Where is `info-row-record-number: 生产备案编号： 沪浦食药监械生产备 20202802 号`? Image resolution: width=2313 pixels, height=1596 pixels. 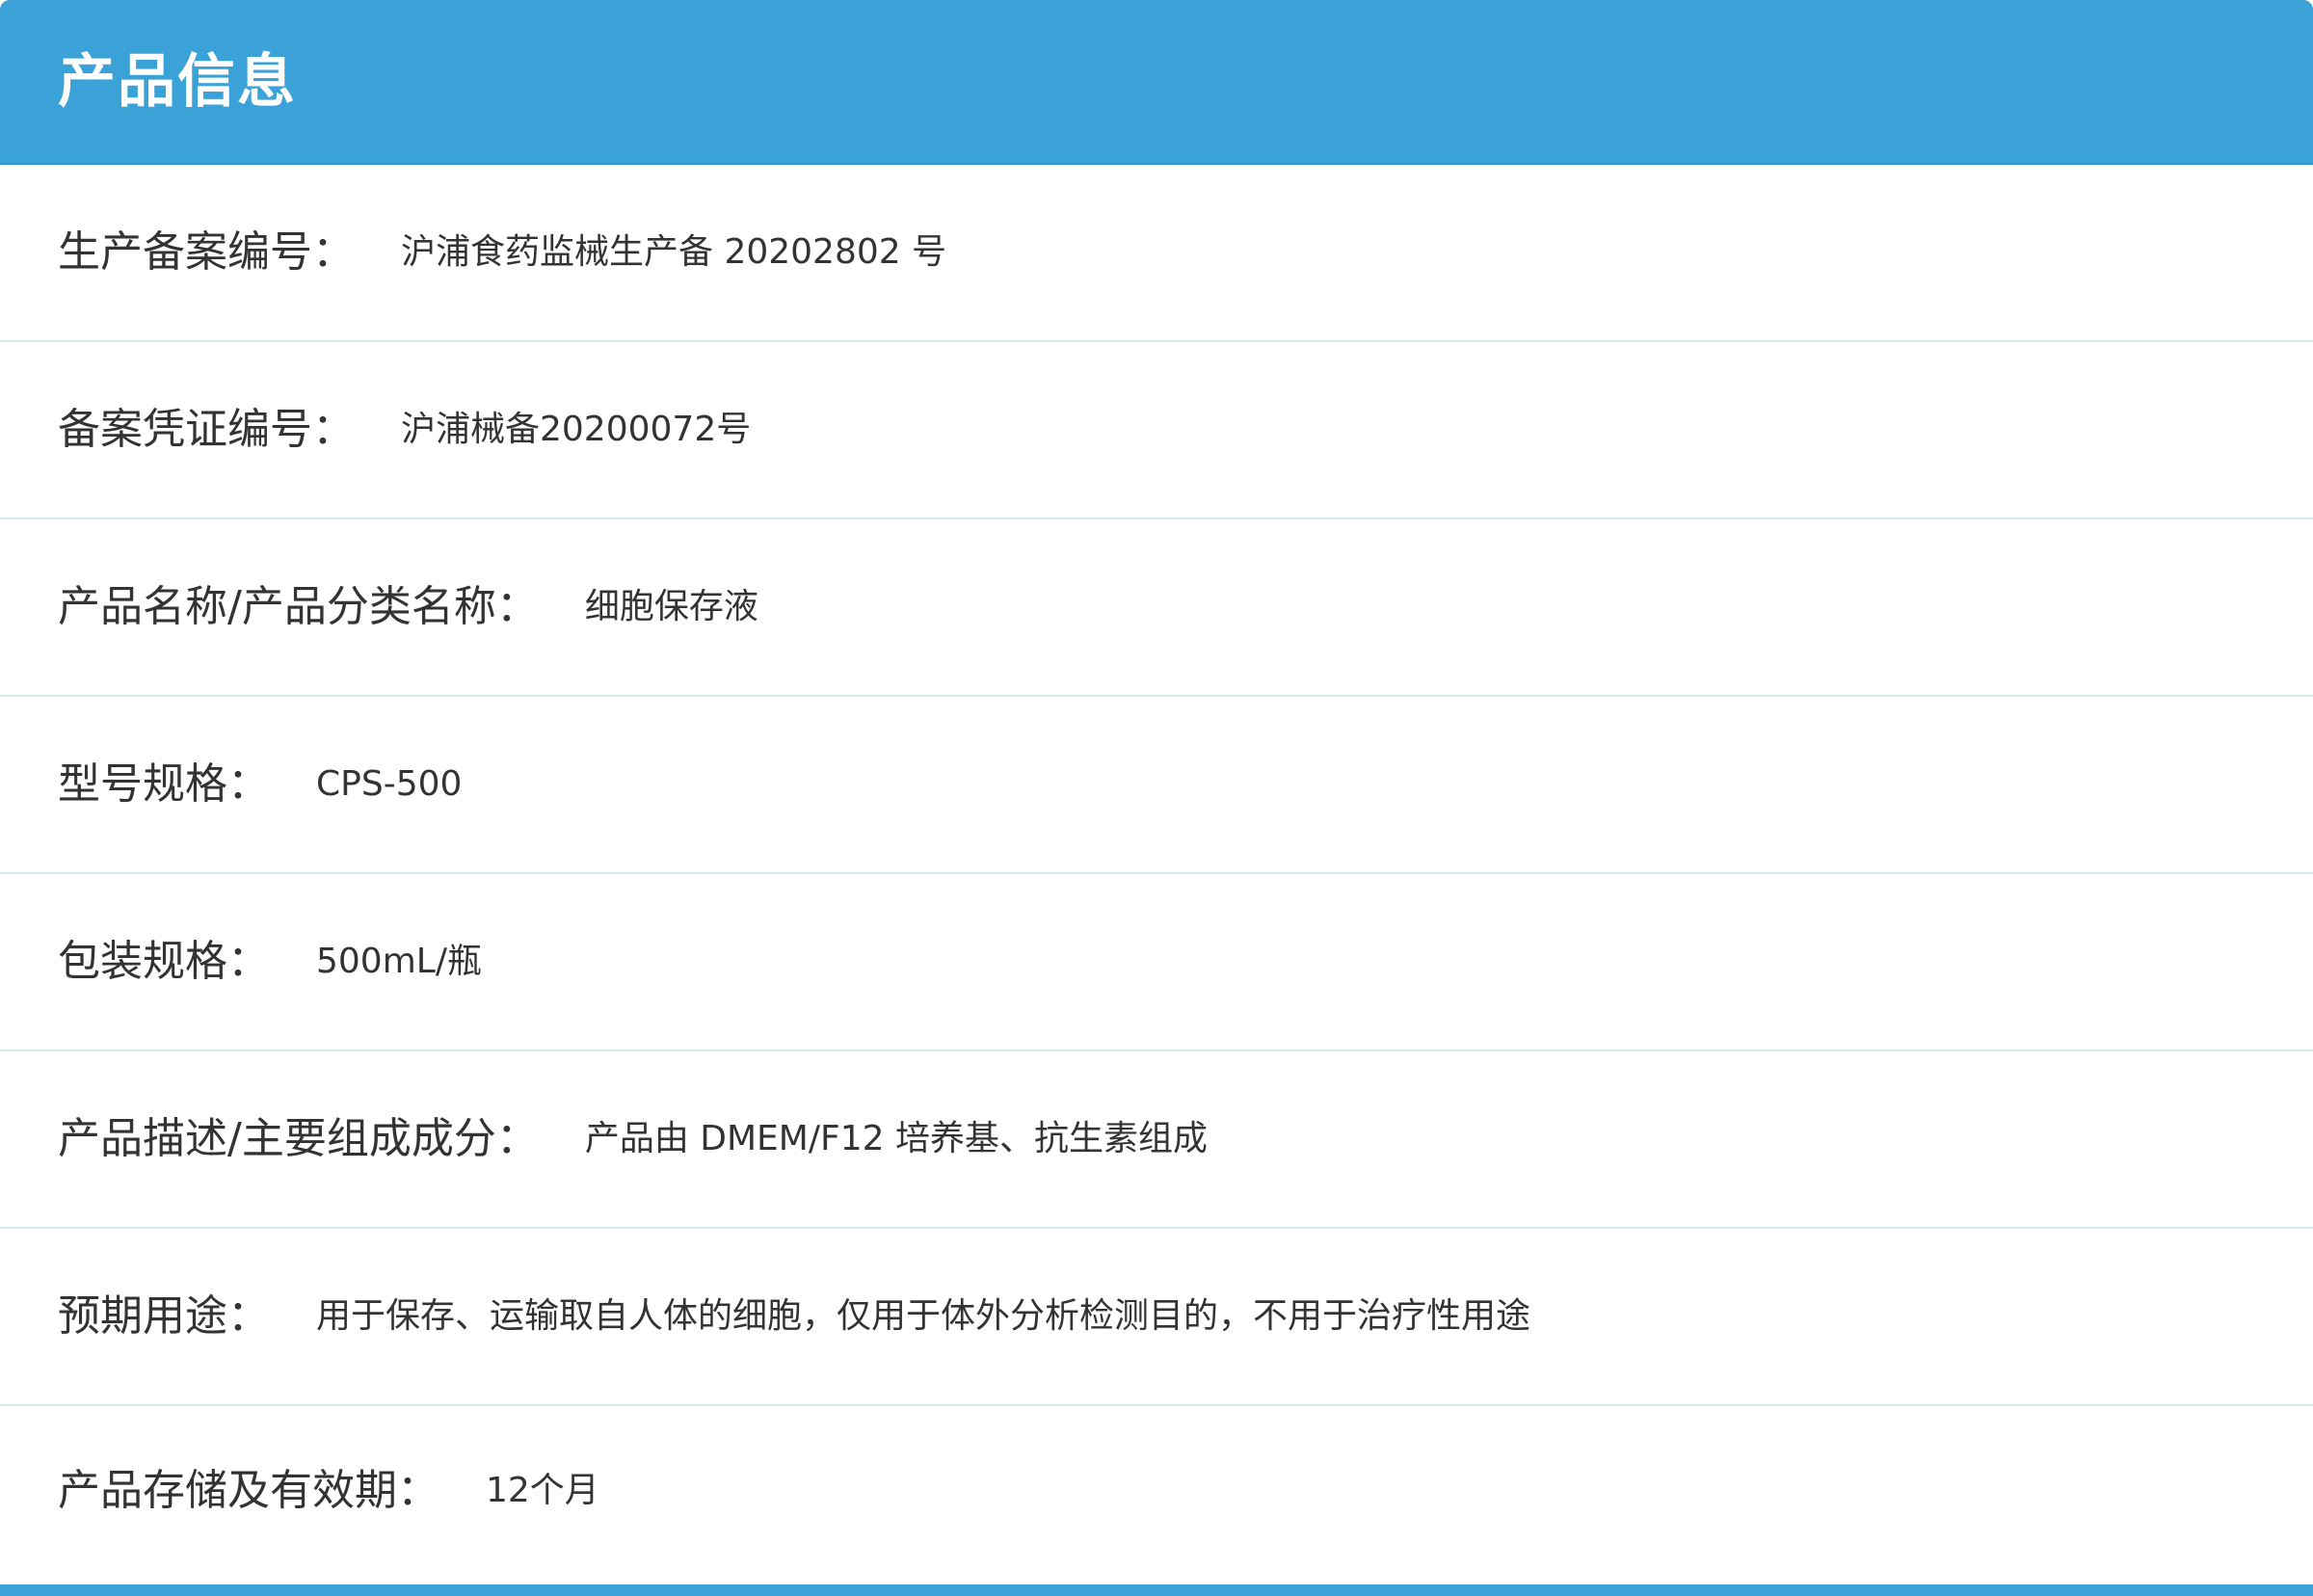
info-row-record-number: 生产备案编号： 沪浦食药监械生产备 20202802 号 is located at coordinates (1156, 253).